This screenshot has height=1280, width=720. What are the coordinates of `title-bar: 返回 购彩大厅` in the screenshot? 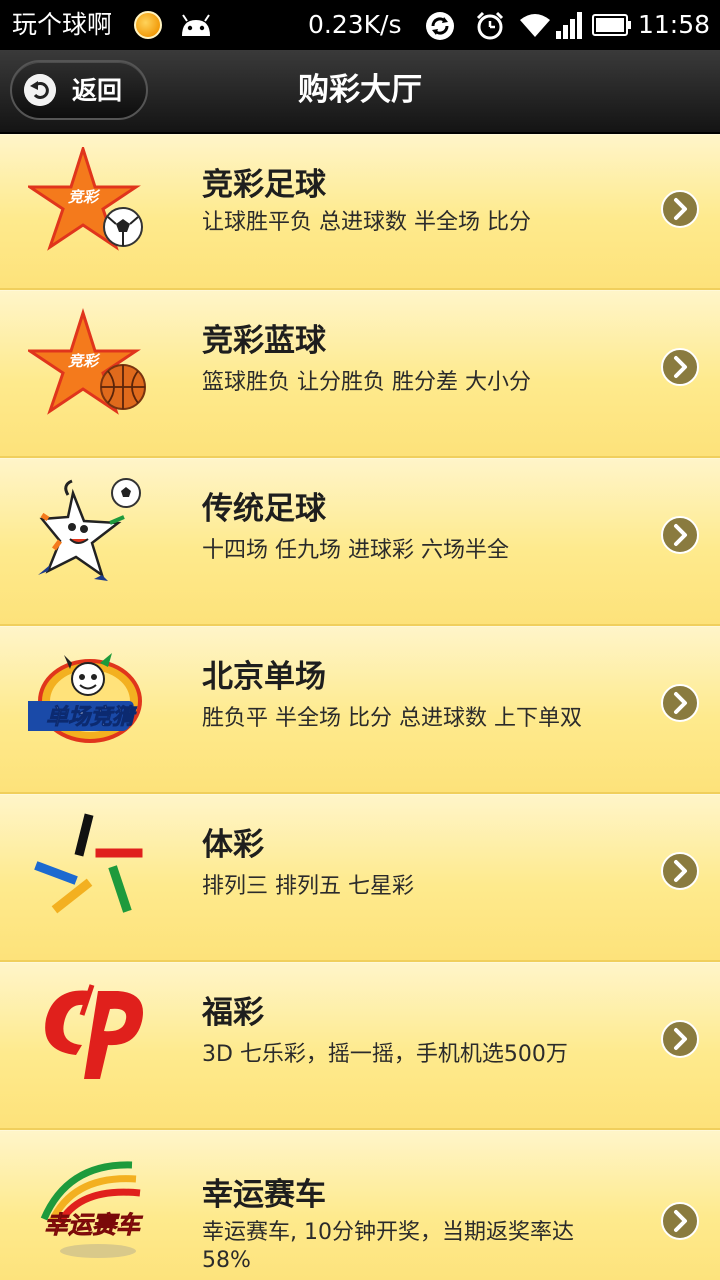 It's located at (360, 92).